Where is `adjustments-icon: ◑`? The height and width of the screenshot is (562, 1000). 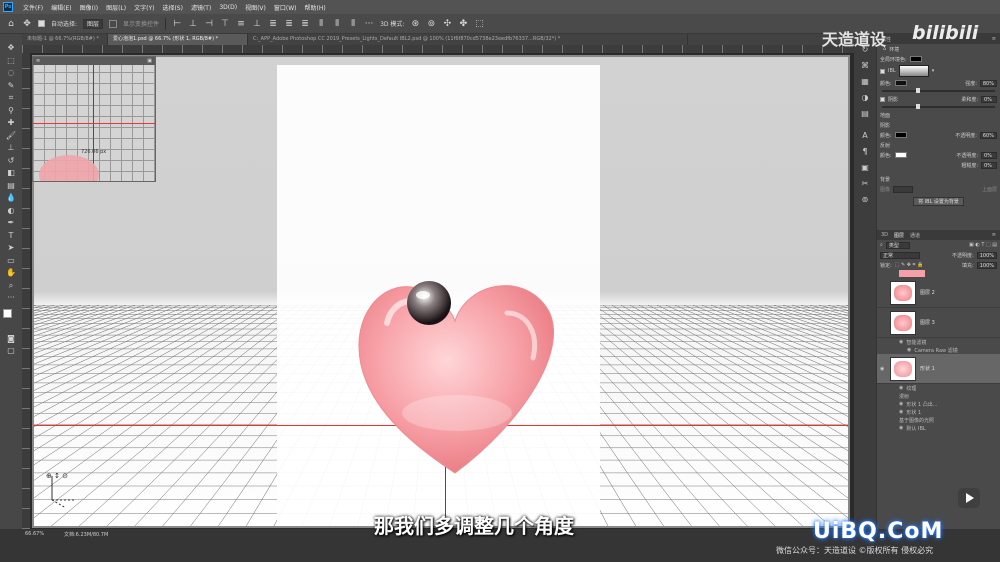 adjustments-icon: ◑ is located at coordinates (865, 98).